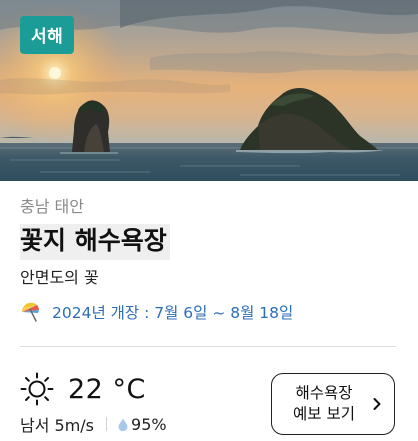 The image size is (418, 441). I want to click on weather-current: 22 °C, so click(83, 389).